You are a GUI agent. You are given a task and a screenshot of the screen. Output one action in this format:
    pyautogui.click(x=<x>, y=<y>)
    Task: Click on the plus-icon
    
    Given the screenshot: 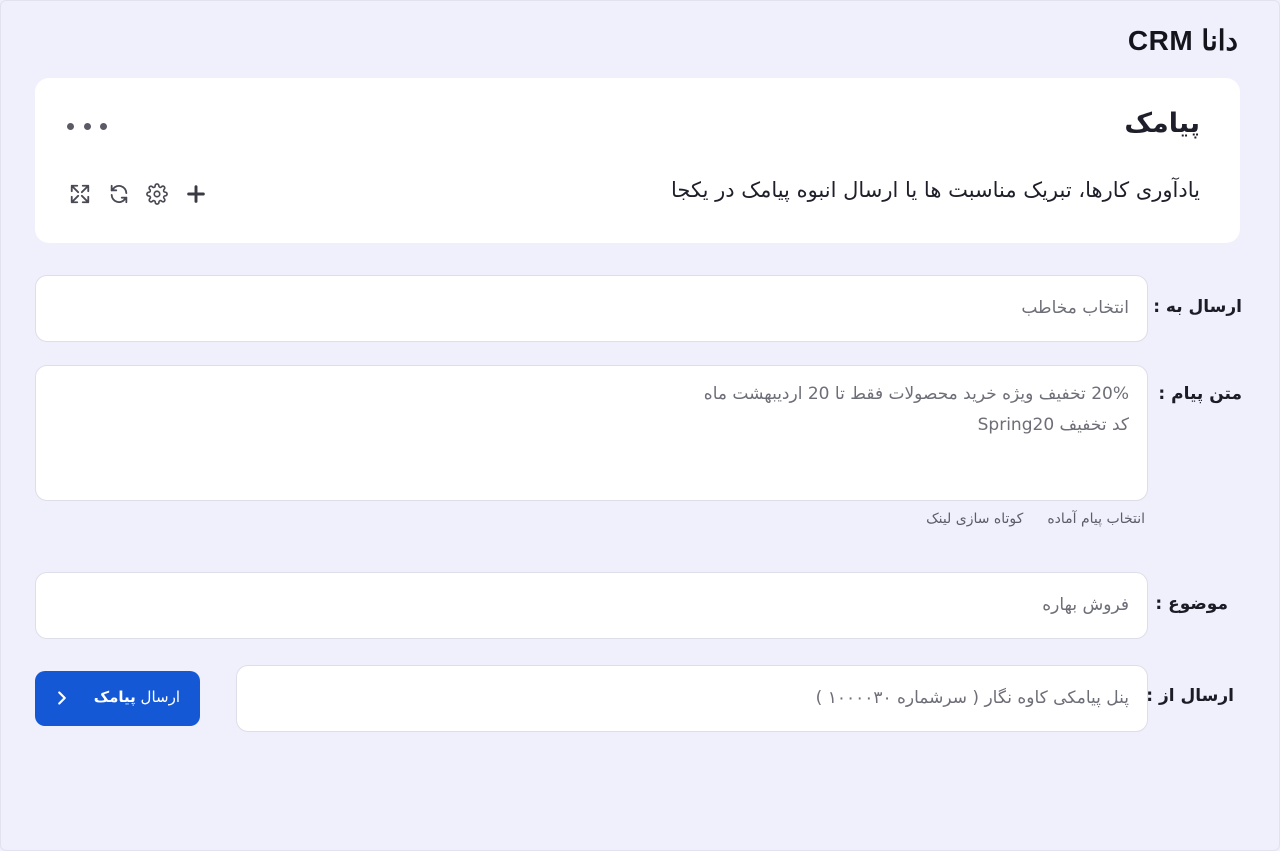 What is the action you would take?
    pyautogui.click(x=196, y=194)
    